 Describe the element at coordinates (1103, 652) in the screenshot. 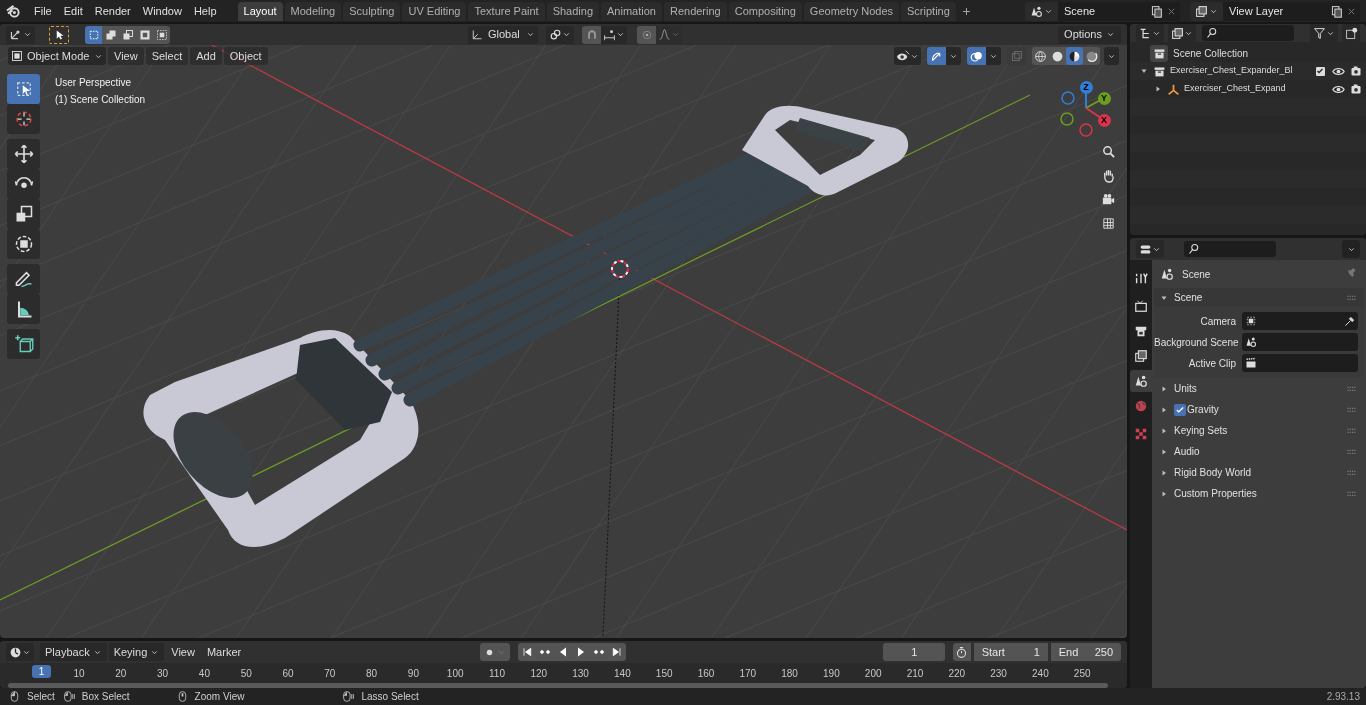

I see `end-frame-value: 250` at that location.